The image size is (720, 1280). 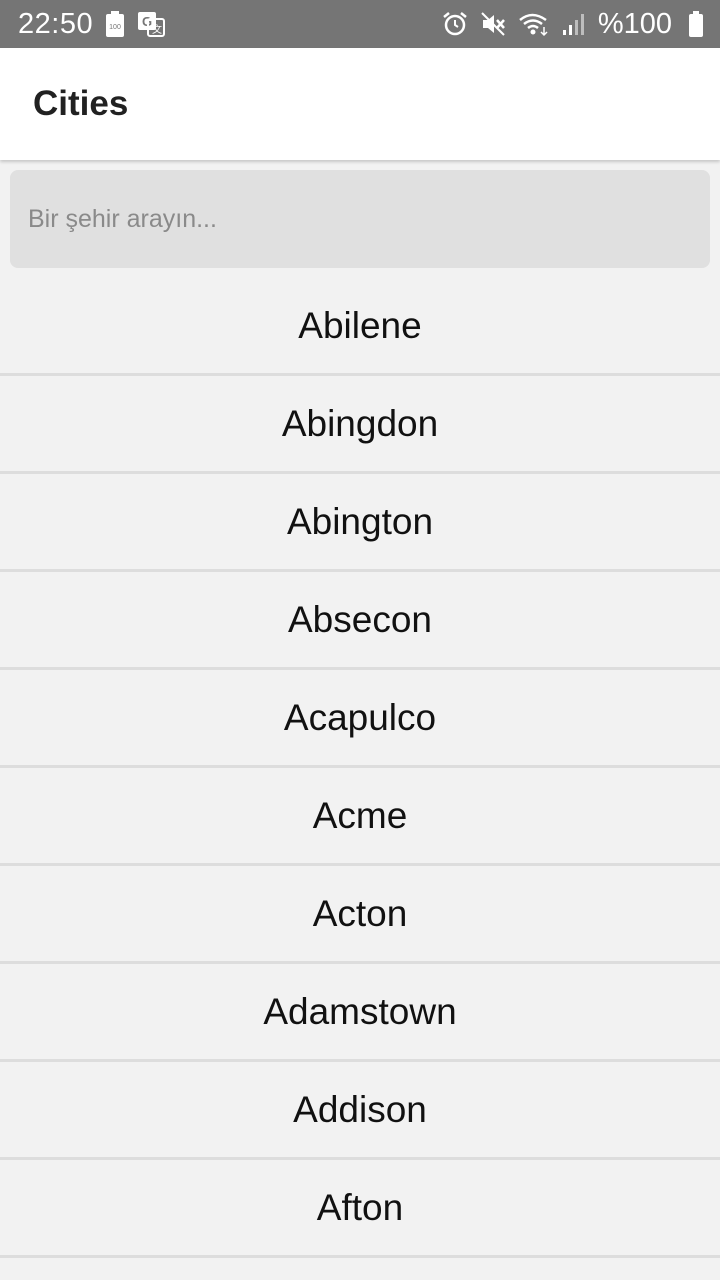 What do you see at coordinates (360, 425) in the screenshot?
I see `list-item: Abingdon` at bounding box center [360, 425].